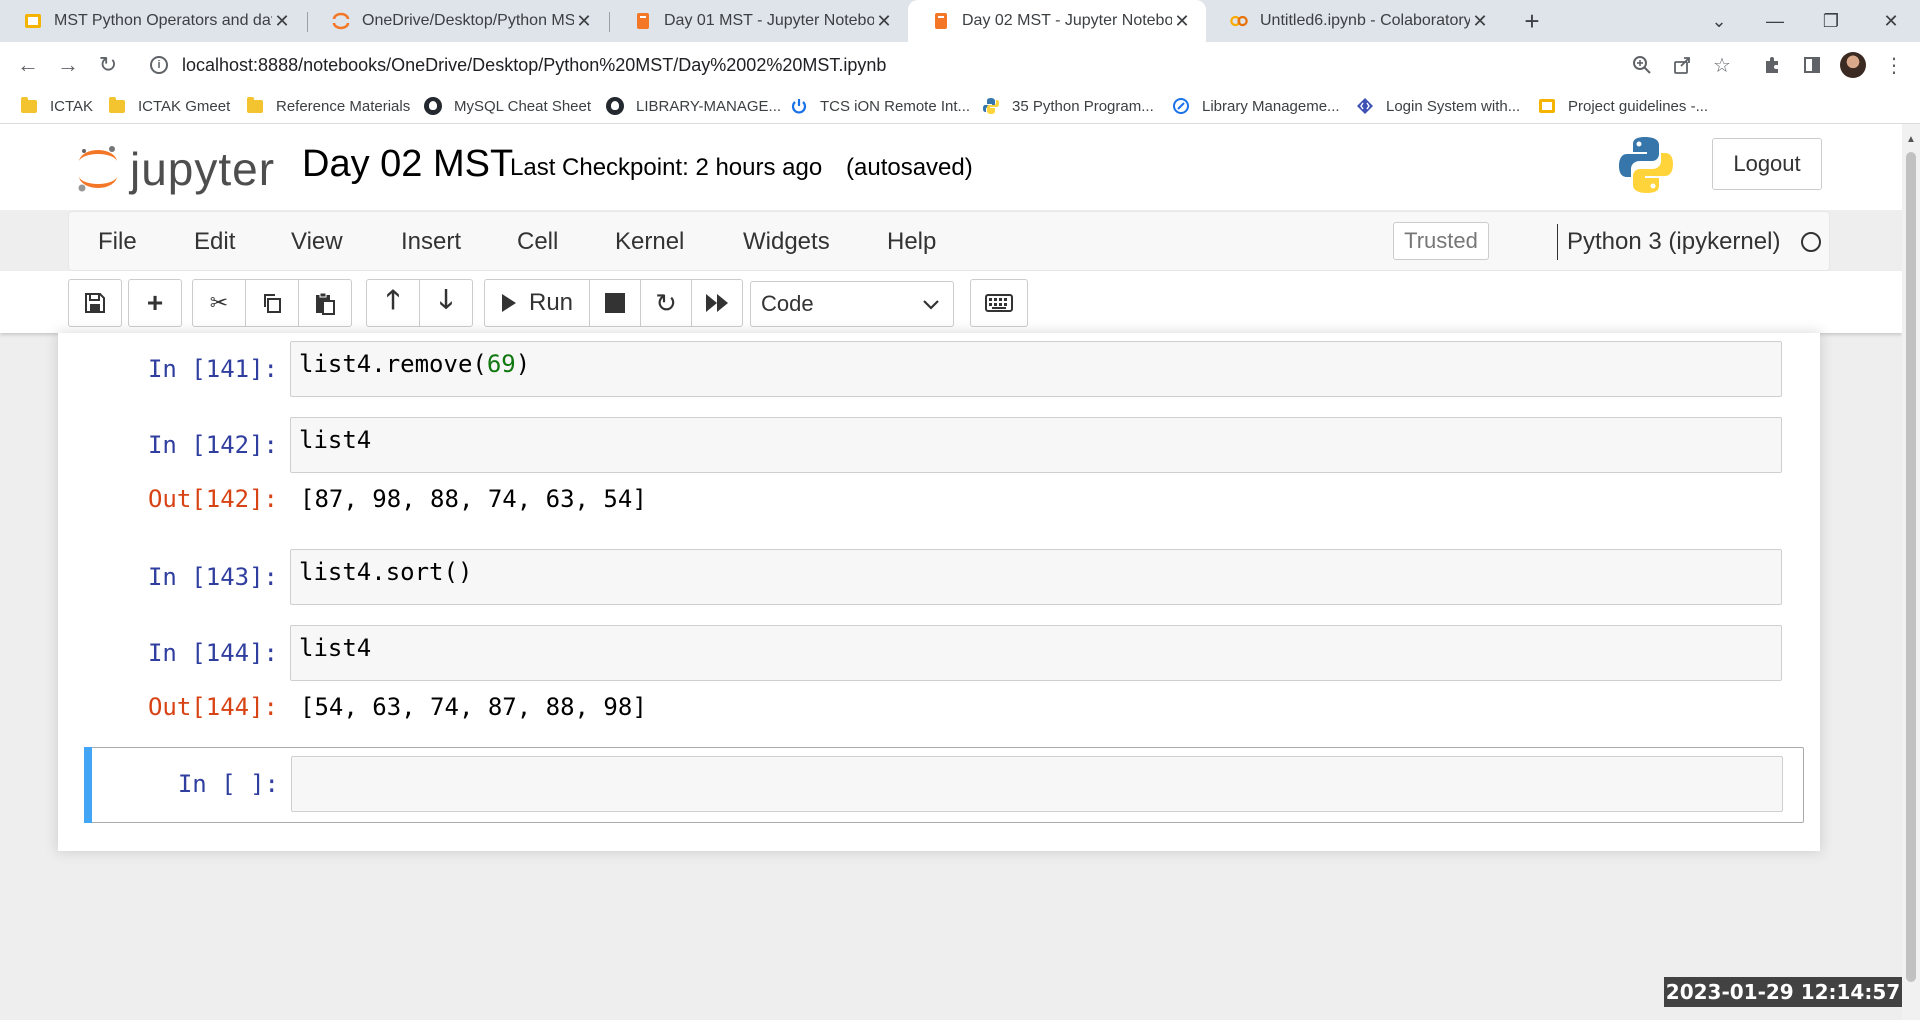  Describe the element at coordinates (393, 299) in the screenshot. I see `arrow-up-icon: 🡑` at that location.